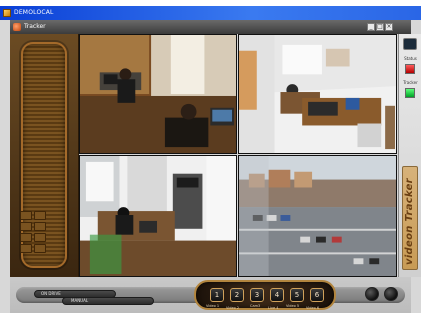 The width and height of the screenshot is (421, 313). Describe the element at coordinates (34, 12) in the screenshot. I see `window-title: DEMOLOCAL` at that location.